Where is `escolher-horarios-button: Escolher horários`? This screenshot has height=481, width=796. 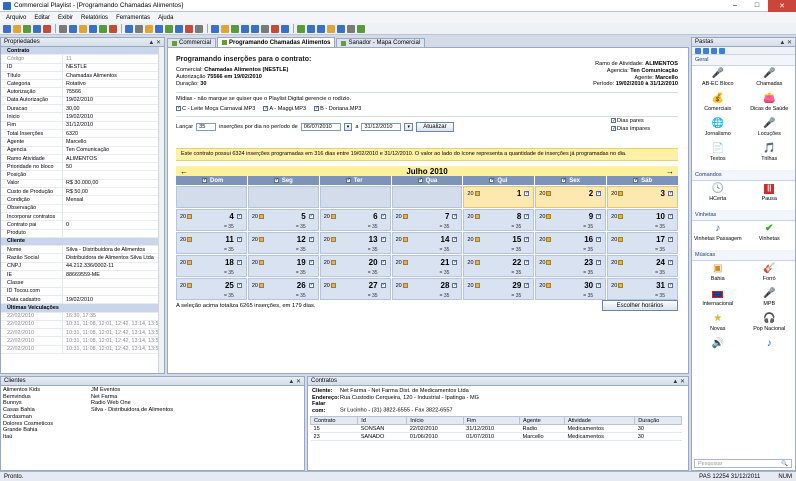
escolher-horarios-button: Escolher horários is located at coordinates (640, 305).